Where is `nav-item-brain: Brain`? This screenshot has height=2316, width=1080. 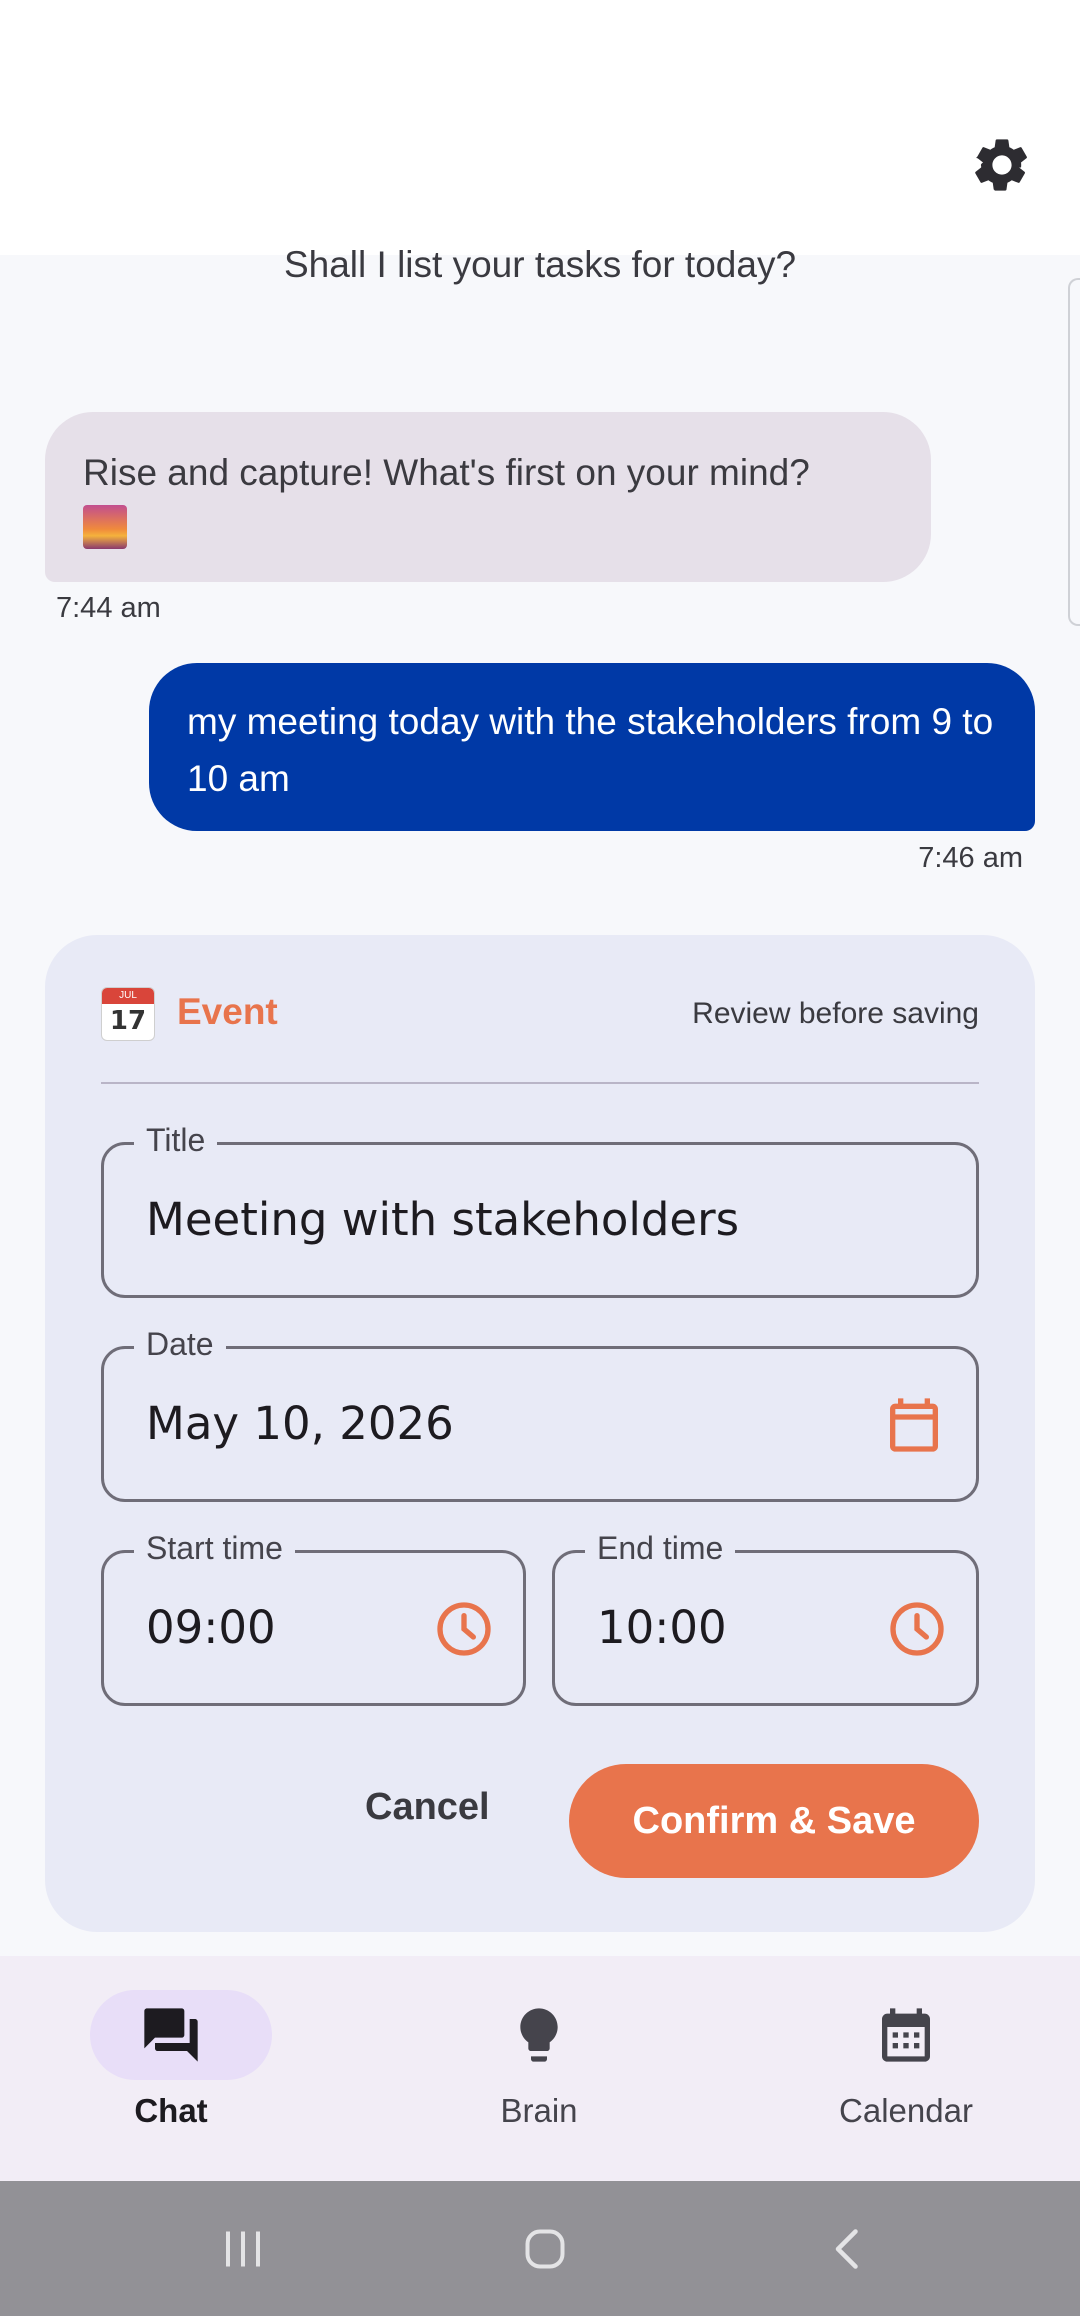
nav-item-brain: Brain is located at coordinates (539, 2068).